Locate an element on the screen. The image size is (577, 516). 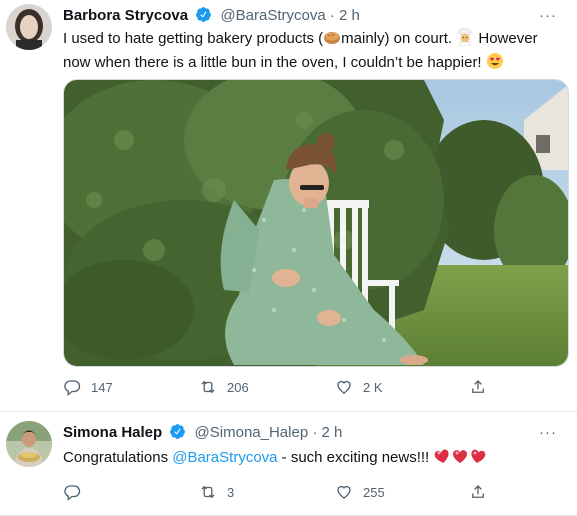
like-count: 255 is located at coordinates (374, 492).